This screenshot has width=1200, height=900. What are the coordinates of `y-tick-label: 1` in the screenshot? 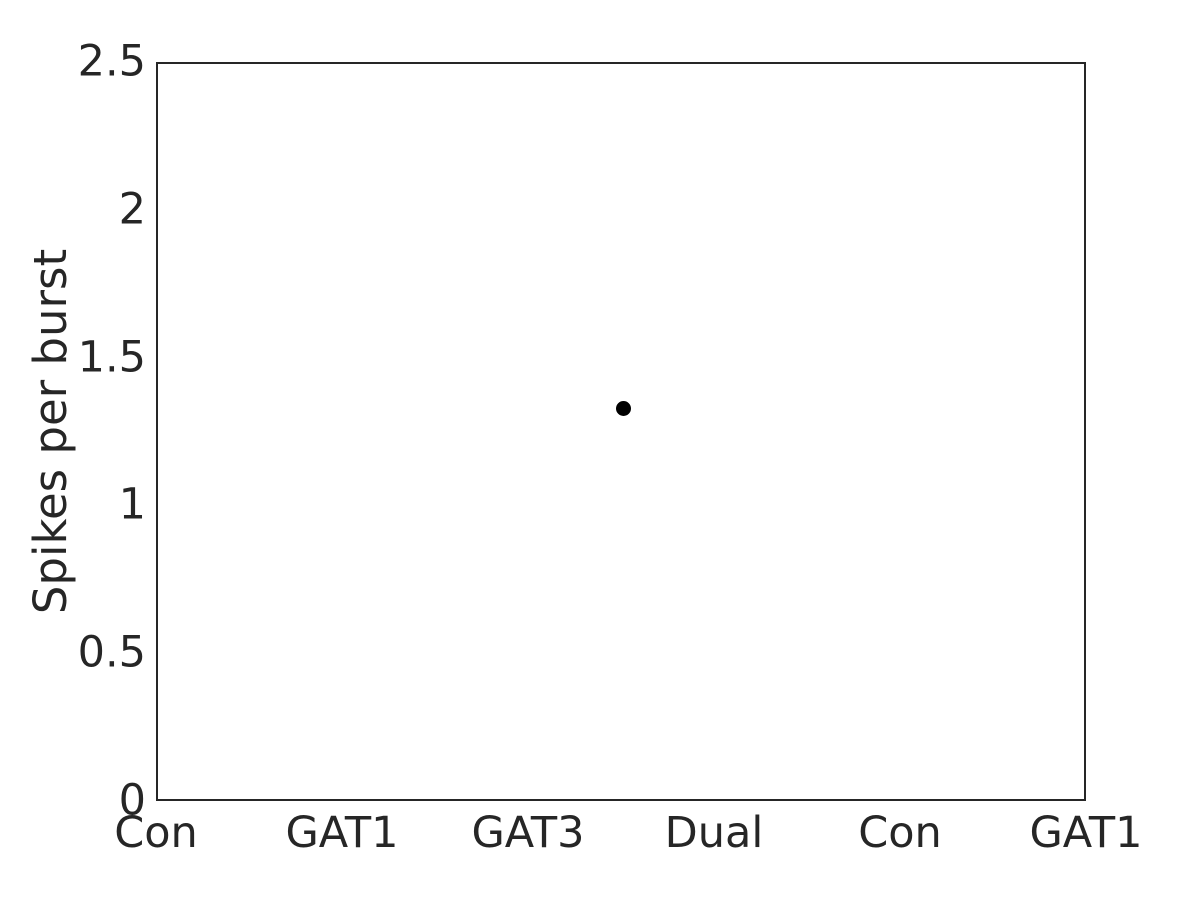 It's located at (132, 504).